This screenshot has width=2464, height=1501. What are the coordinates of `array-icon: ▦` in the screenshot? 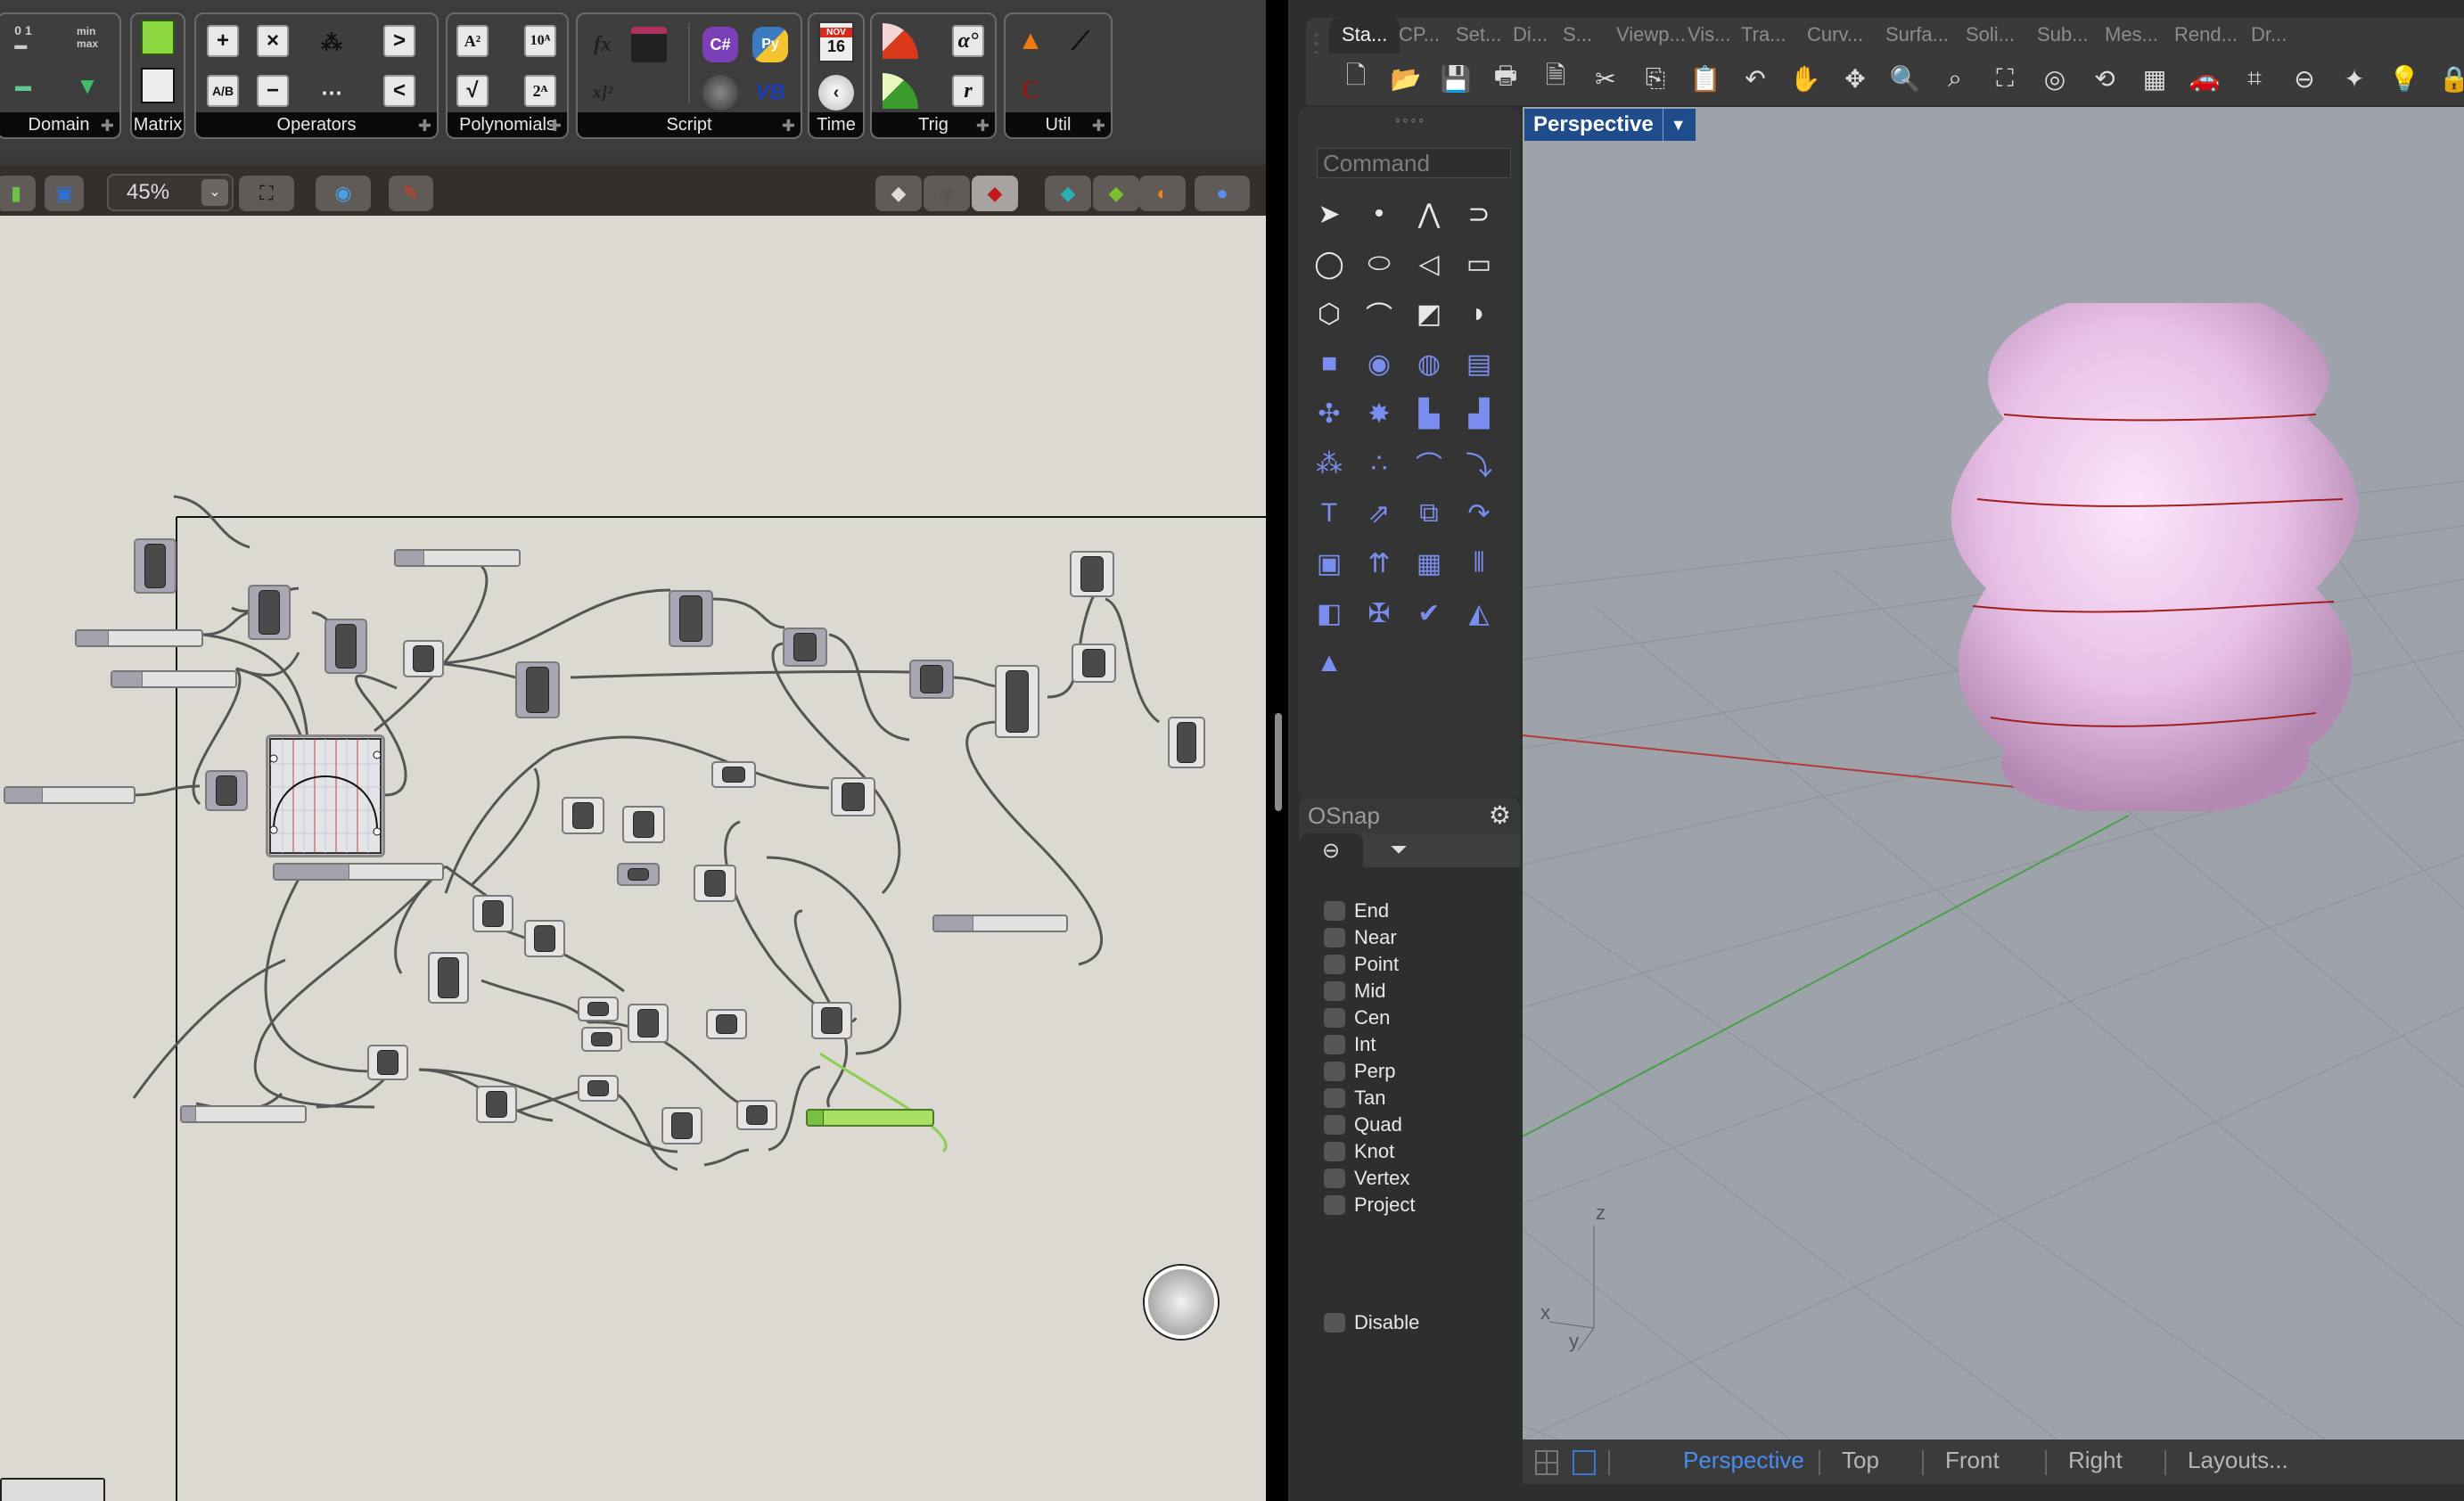 It's located at (1429, 563).